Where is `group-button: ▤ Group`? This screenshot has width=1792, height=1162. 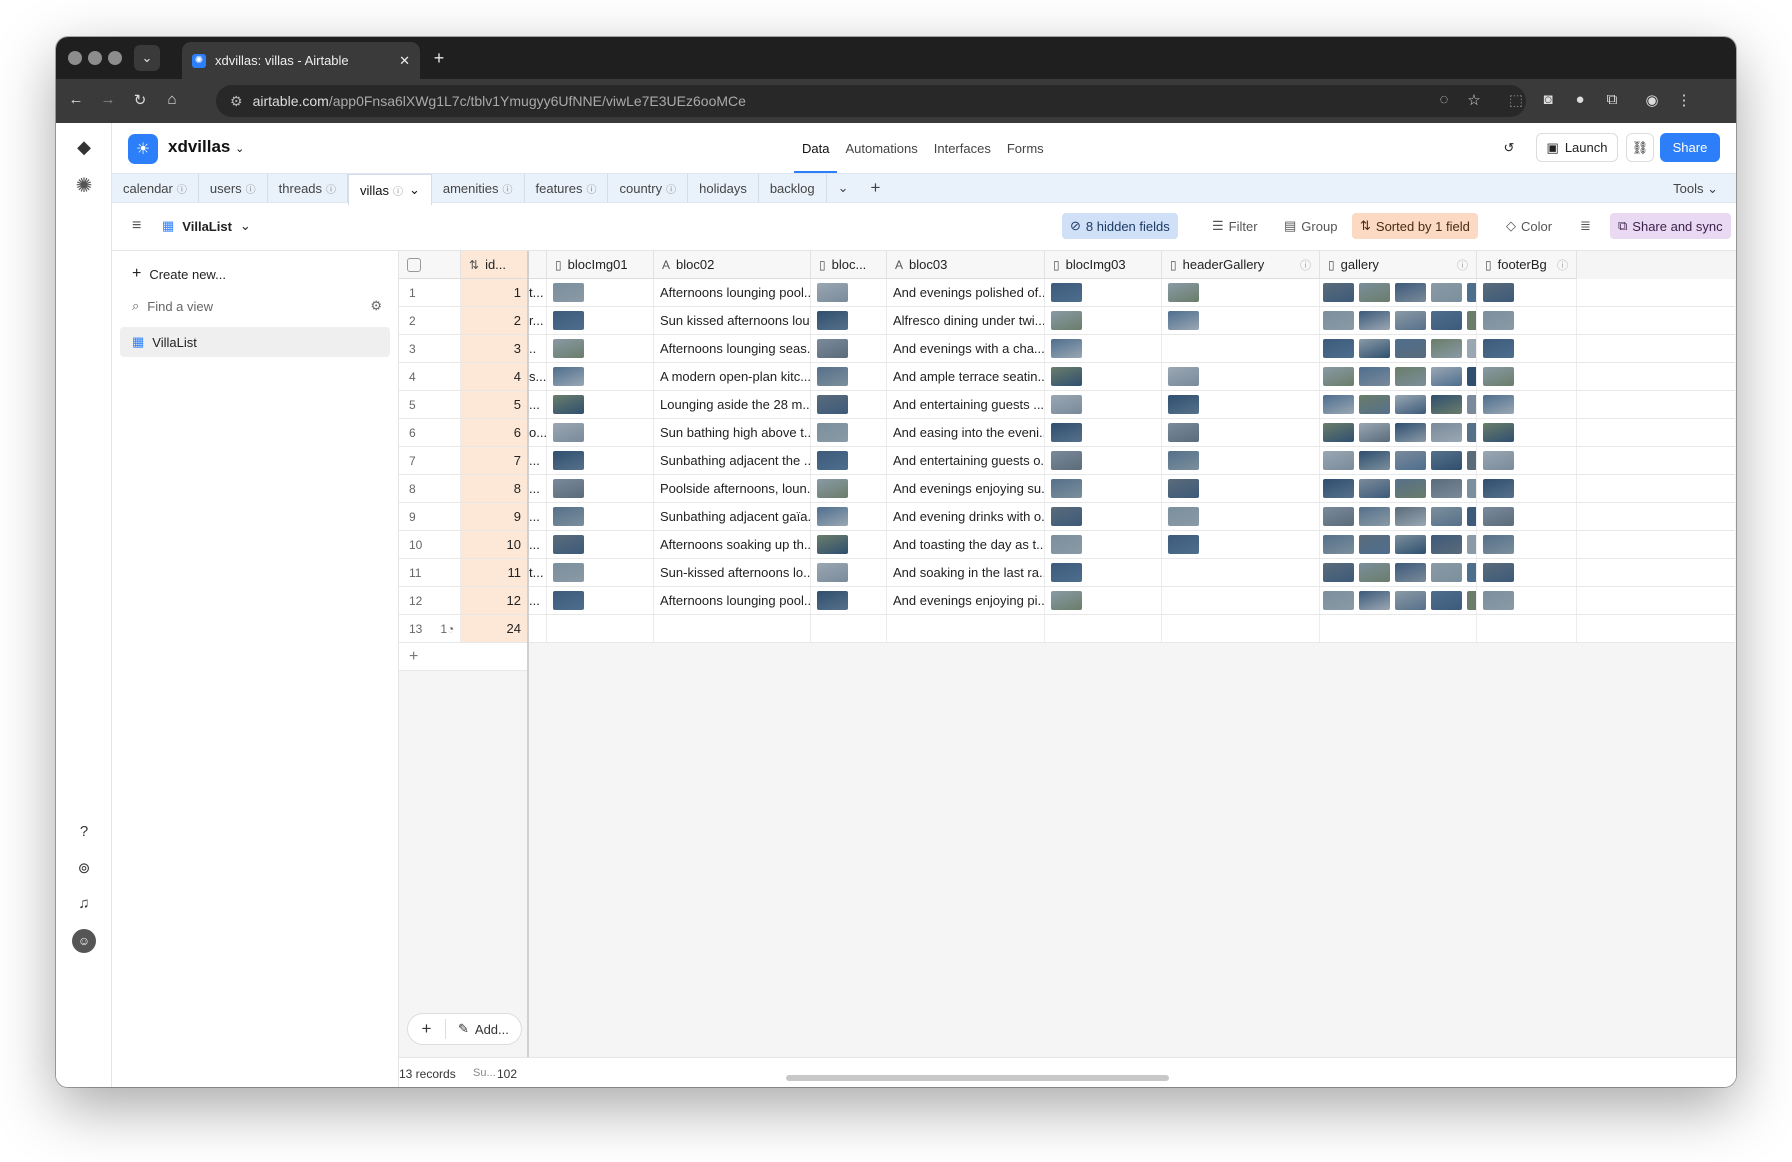 group-button: ▤ Group is located at coordinates (1310, 226).